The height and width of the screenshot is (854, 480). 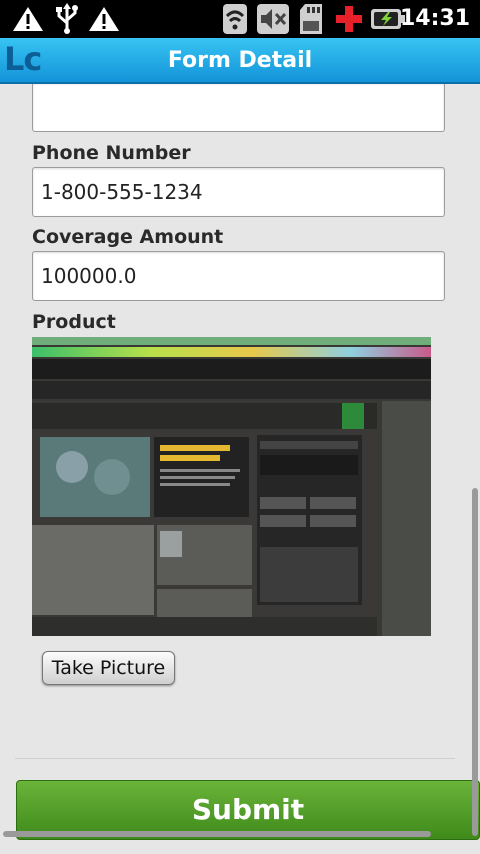 I want to click on page-title: Form Detail, so click(x=240, y=60).